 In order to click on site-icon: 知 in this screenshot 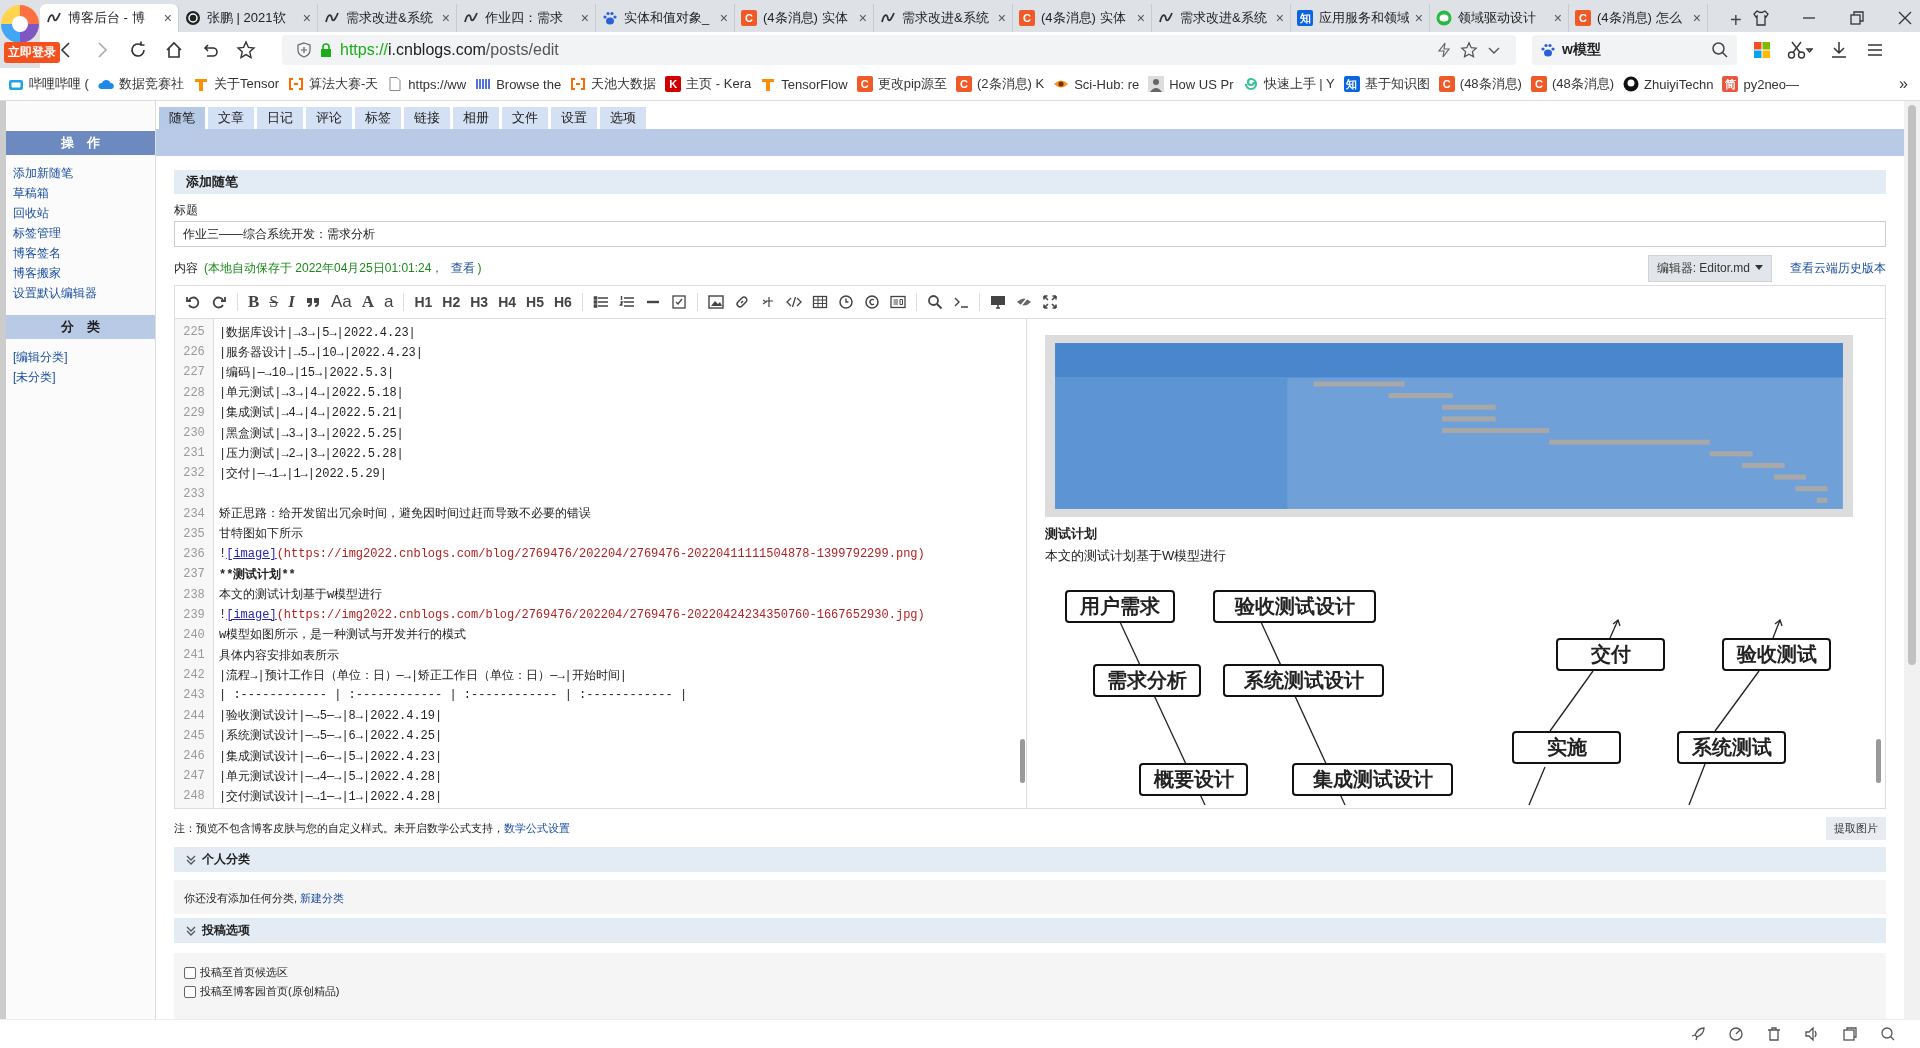, I will do `click(1305, 18)`.